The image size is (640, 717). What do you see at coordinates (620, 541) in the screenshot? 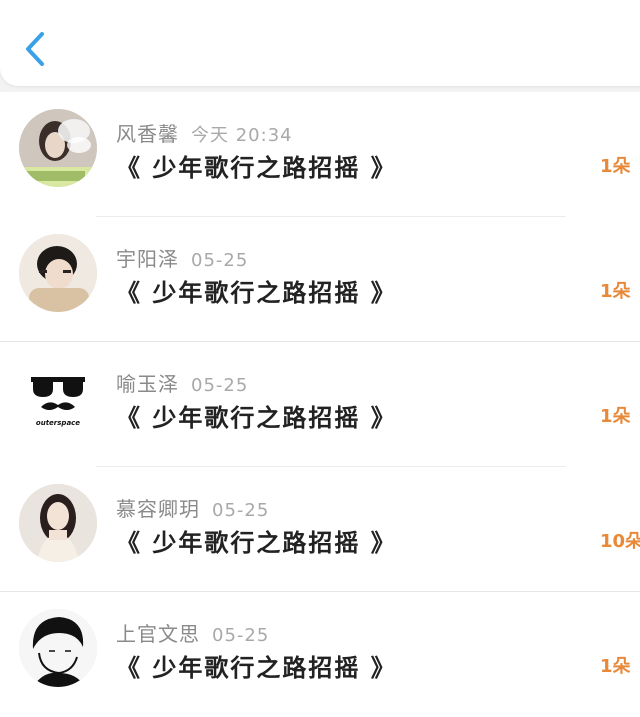
I see `gift-count: 10朵` at bounding box center [620, 541].